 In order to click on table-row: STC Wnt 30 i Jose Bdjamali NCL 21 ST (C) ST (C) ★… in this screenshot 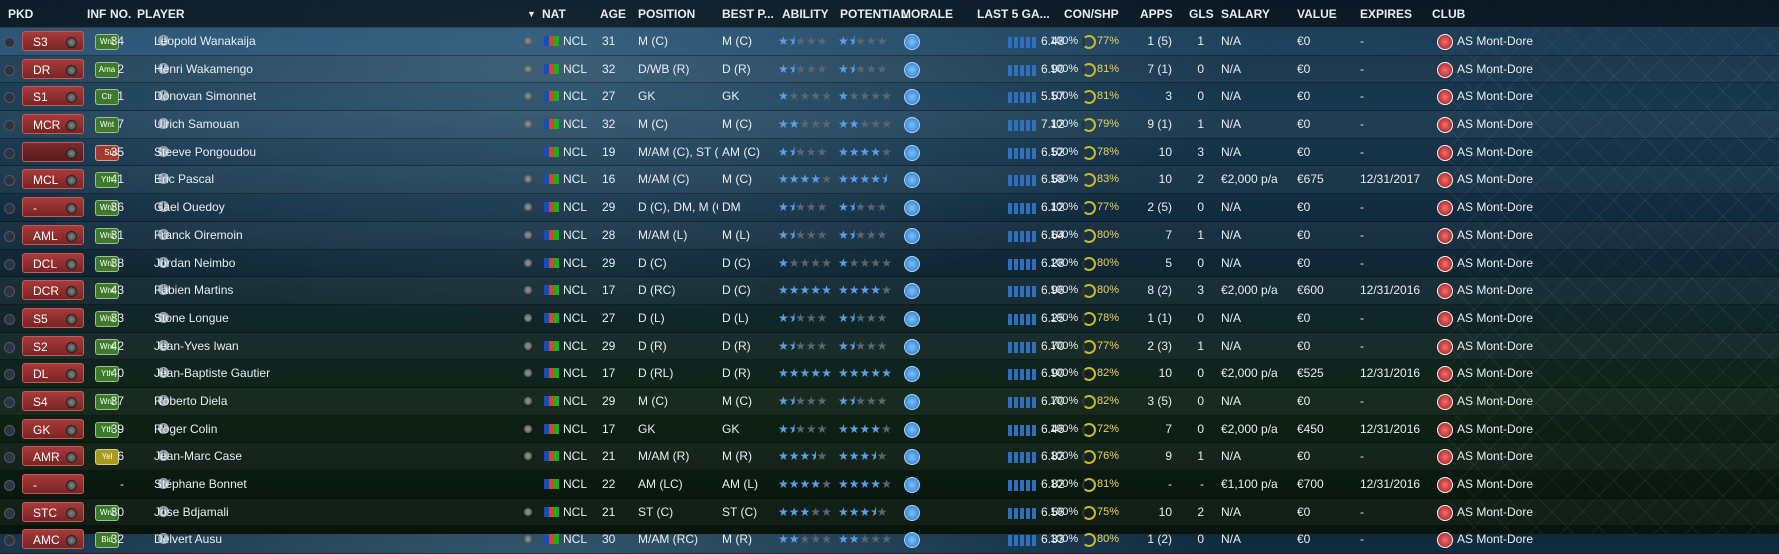, I will do `click(889, 512)`.